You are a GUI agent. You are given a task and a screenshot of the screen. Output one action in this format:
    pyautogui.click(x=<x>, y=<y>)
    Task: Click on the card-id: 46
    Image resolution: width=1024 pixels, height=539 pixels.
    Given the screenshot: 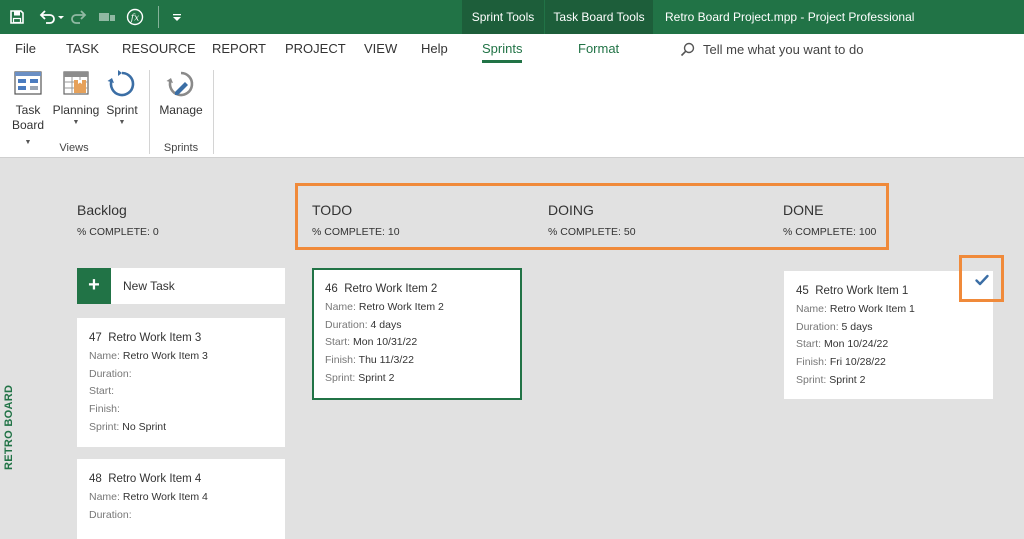 What is the action you would take?
    pyautogui.click(x=331, y=289)
    